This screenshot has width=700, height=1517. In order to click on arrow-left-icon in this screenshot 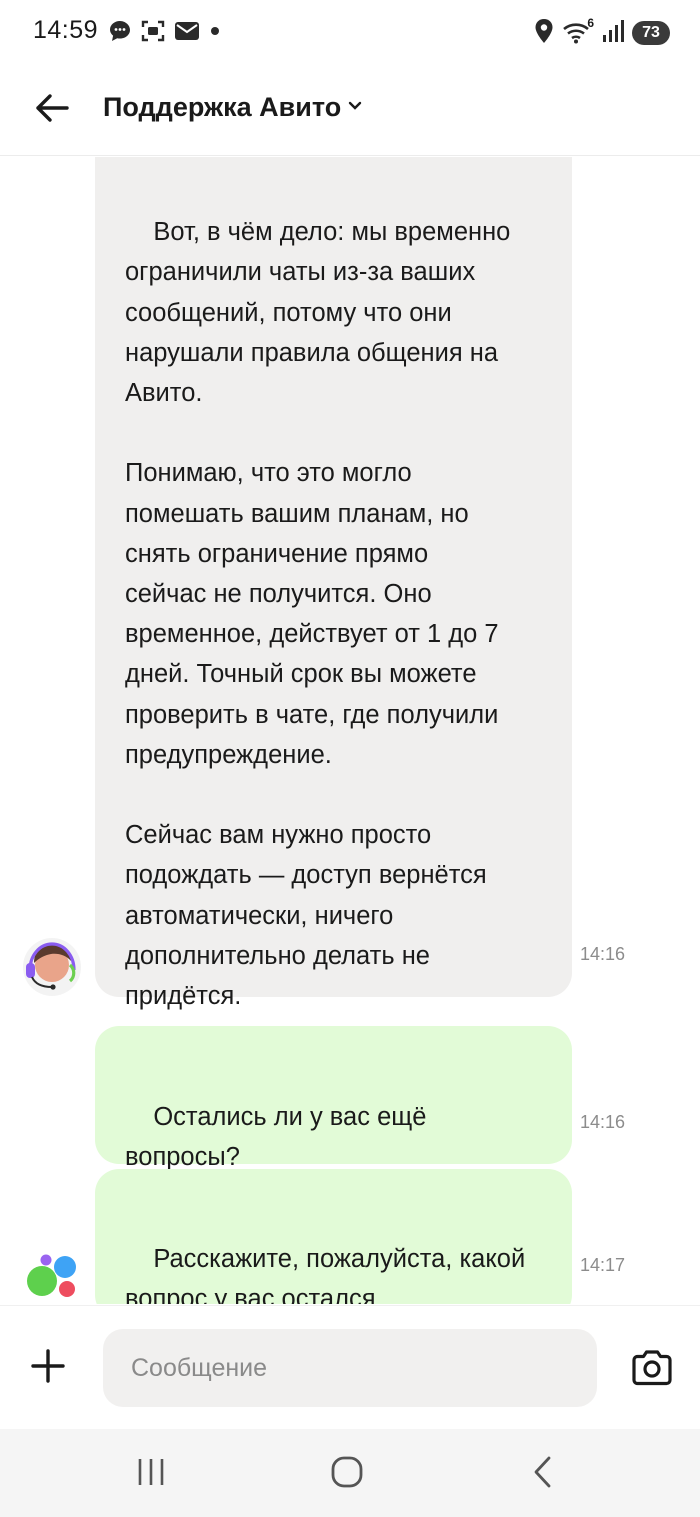, I will do `click(52, 110)`.